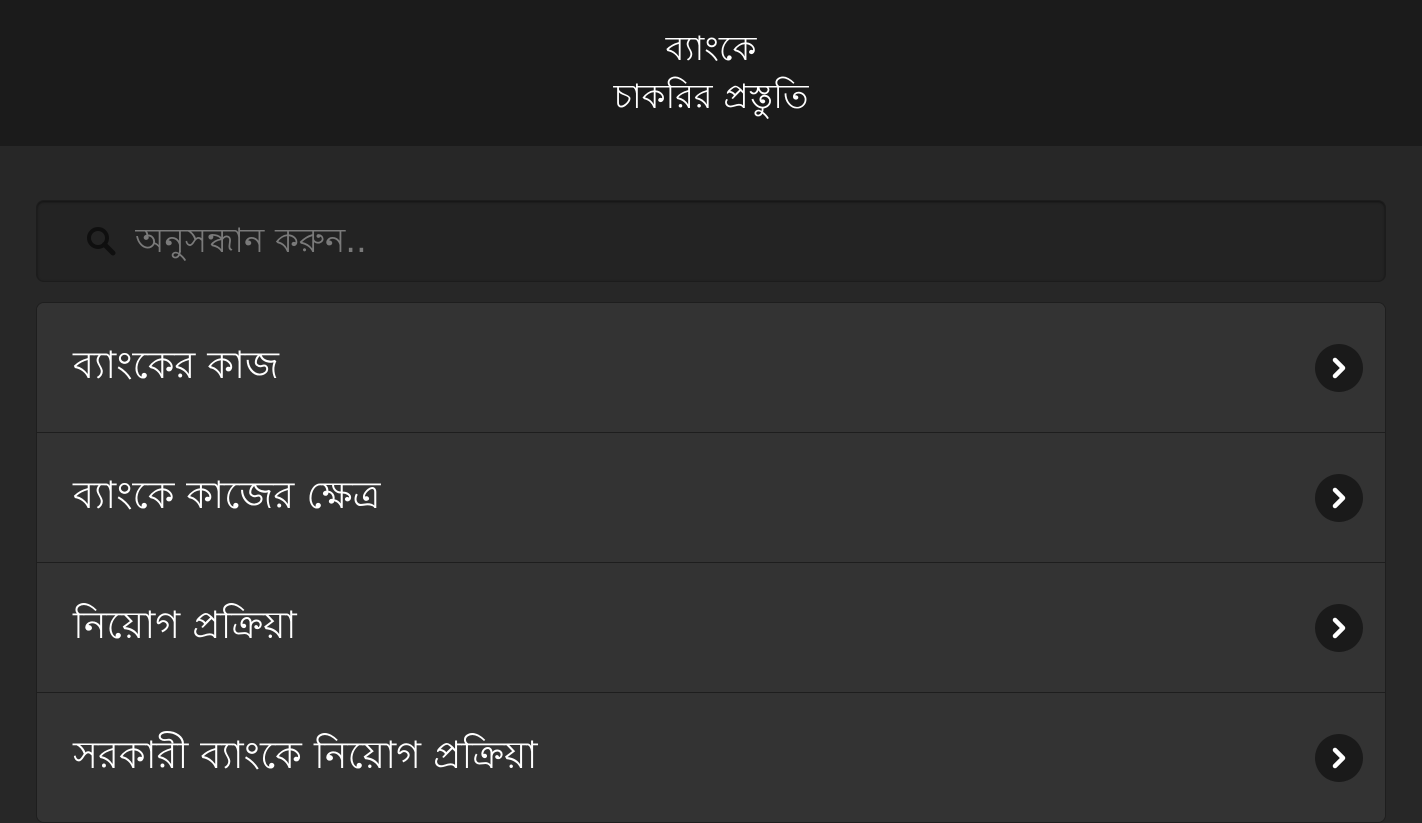 The height and width of the screenshot is (823, 1422). What do you see at coordinates (711, 97) in the screenshot?
I see `page-title-line-2: চাকরির প্রস্তুতি` at bounding box center [711, 97].